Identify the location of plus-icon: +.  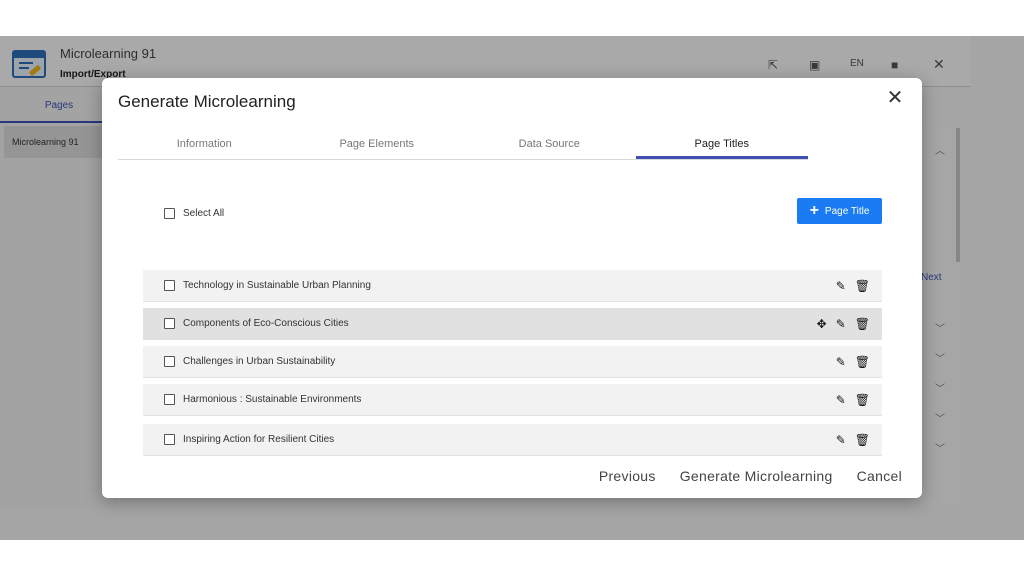
(814, 210).